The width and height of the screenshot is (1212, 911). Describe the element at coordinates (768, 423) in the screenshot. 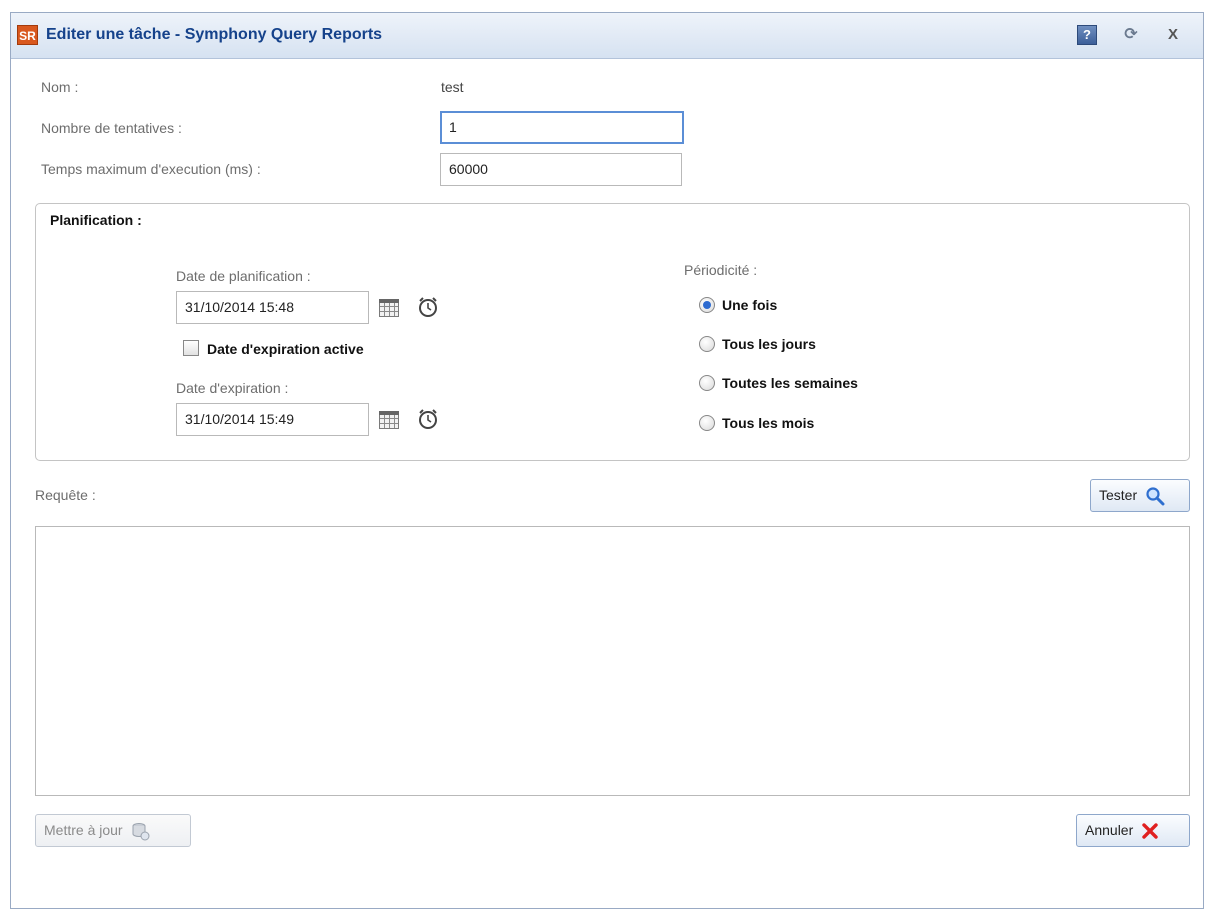

I see `radio-monthly-label: Tous les mois` at that location.